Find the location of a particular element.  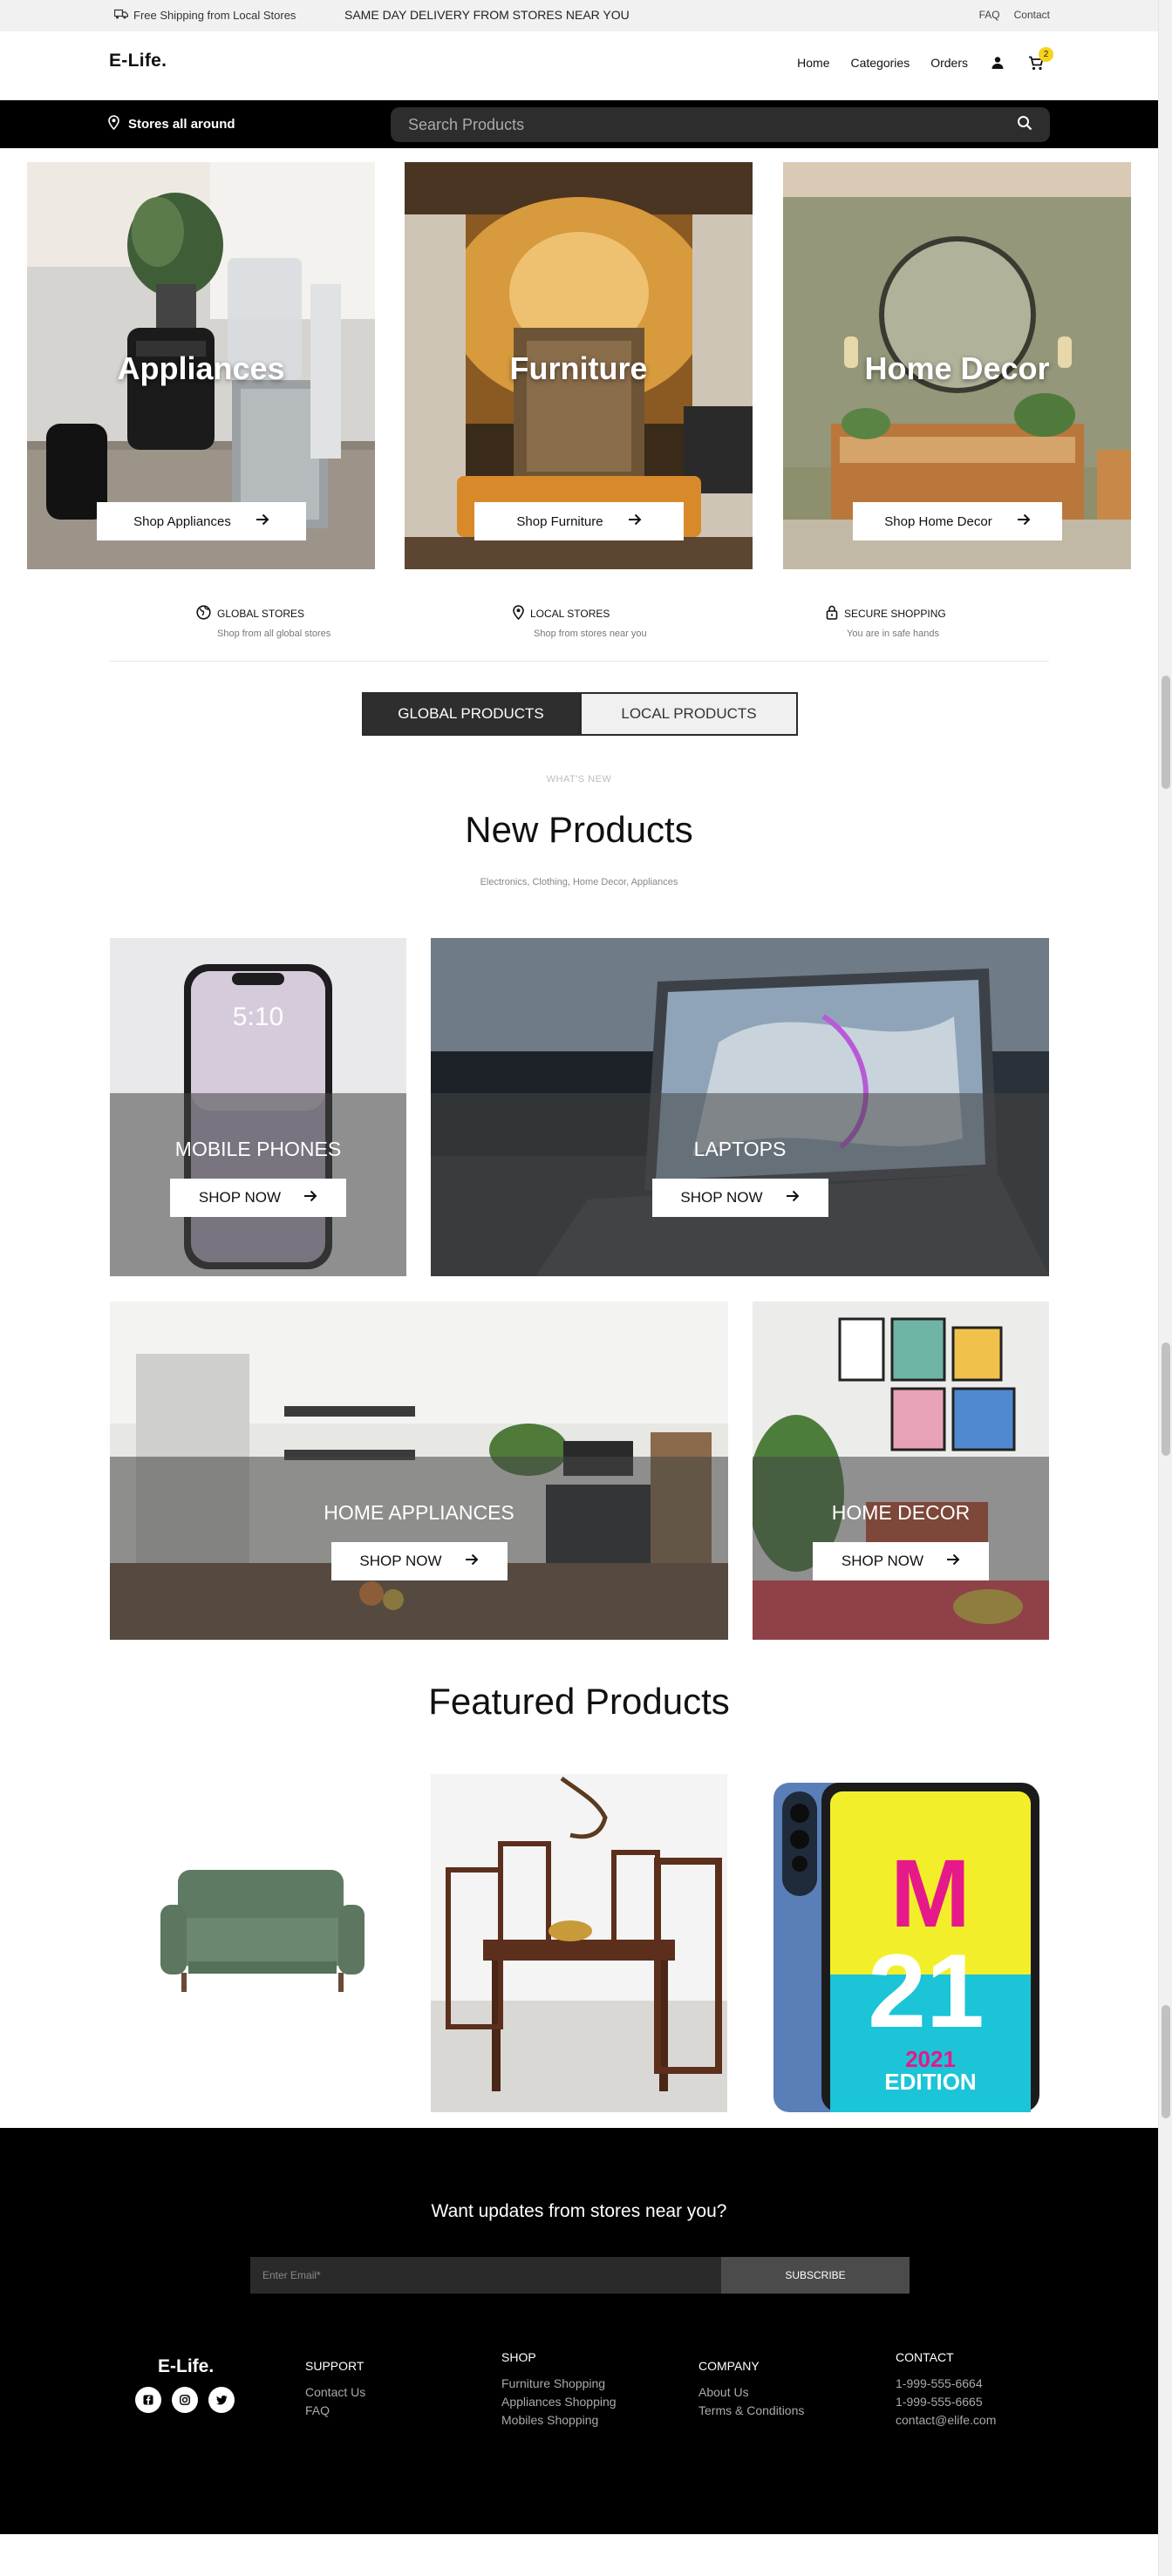

newsletter-title: Want updates from stores near you? is located at coordinates (579, 2211).